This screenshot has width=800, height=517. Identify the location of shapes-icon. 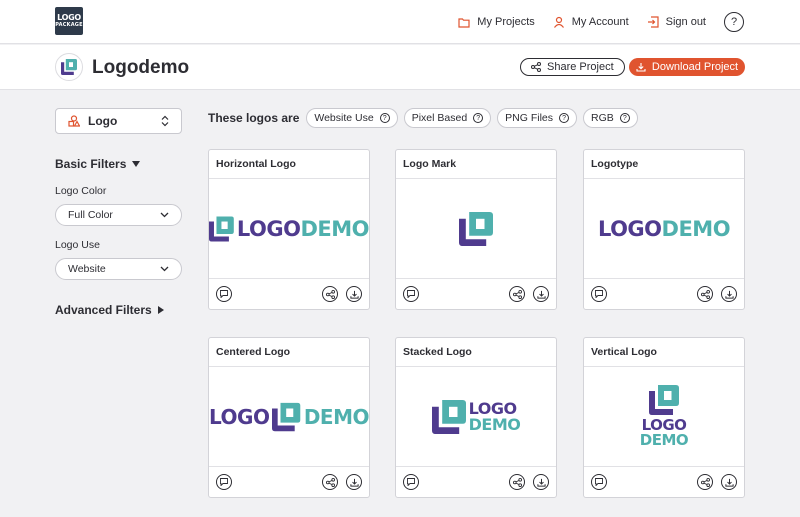
(74, 121).